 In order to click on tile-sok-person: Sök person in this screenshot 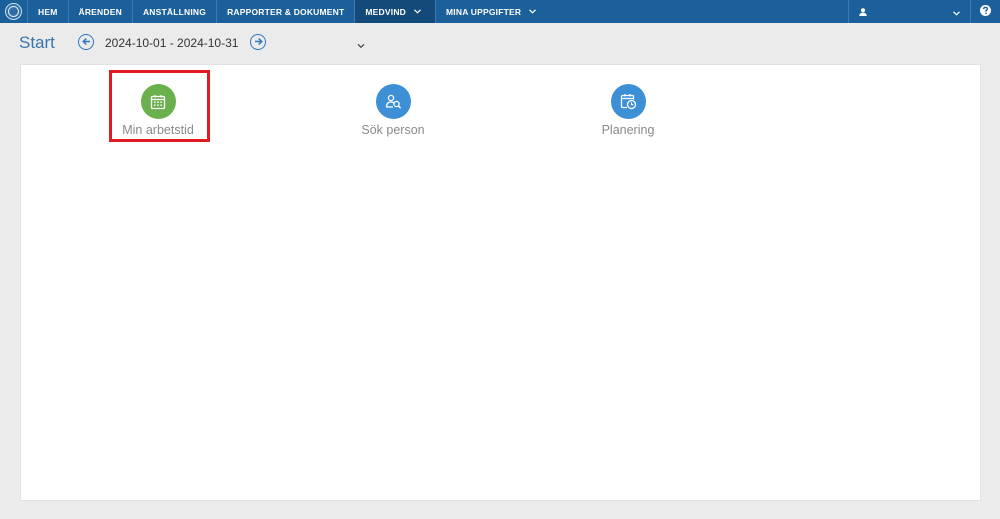, I will do `click(393, 110)`.